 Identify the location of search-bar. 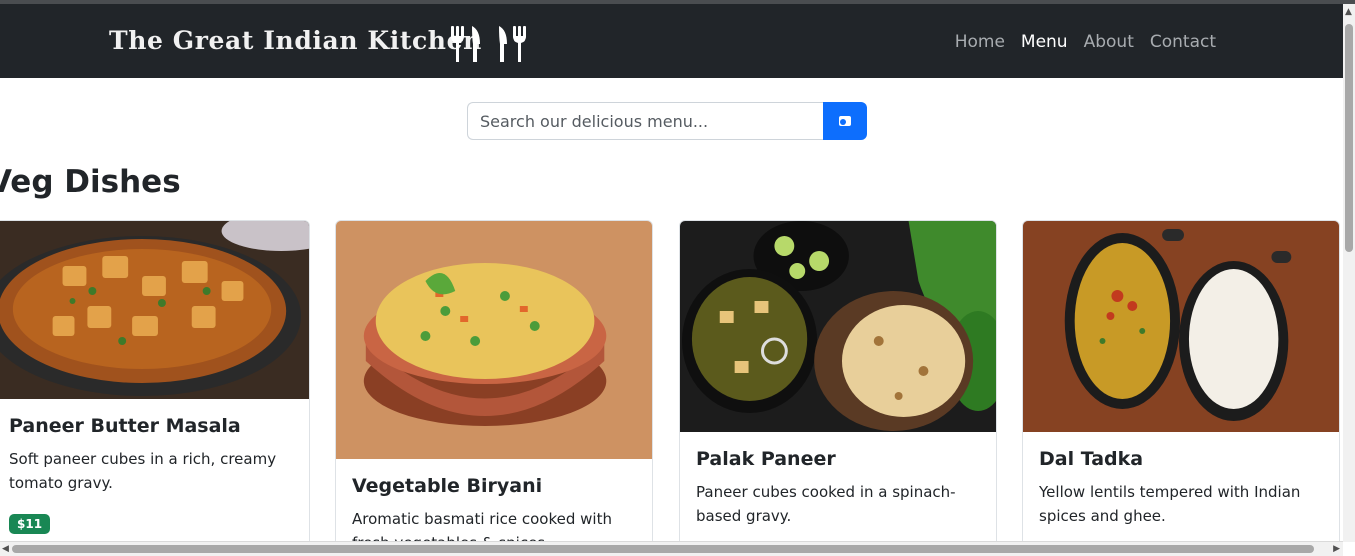
(667, 121).